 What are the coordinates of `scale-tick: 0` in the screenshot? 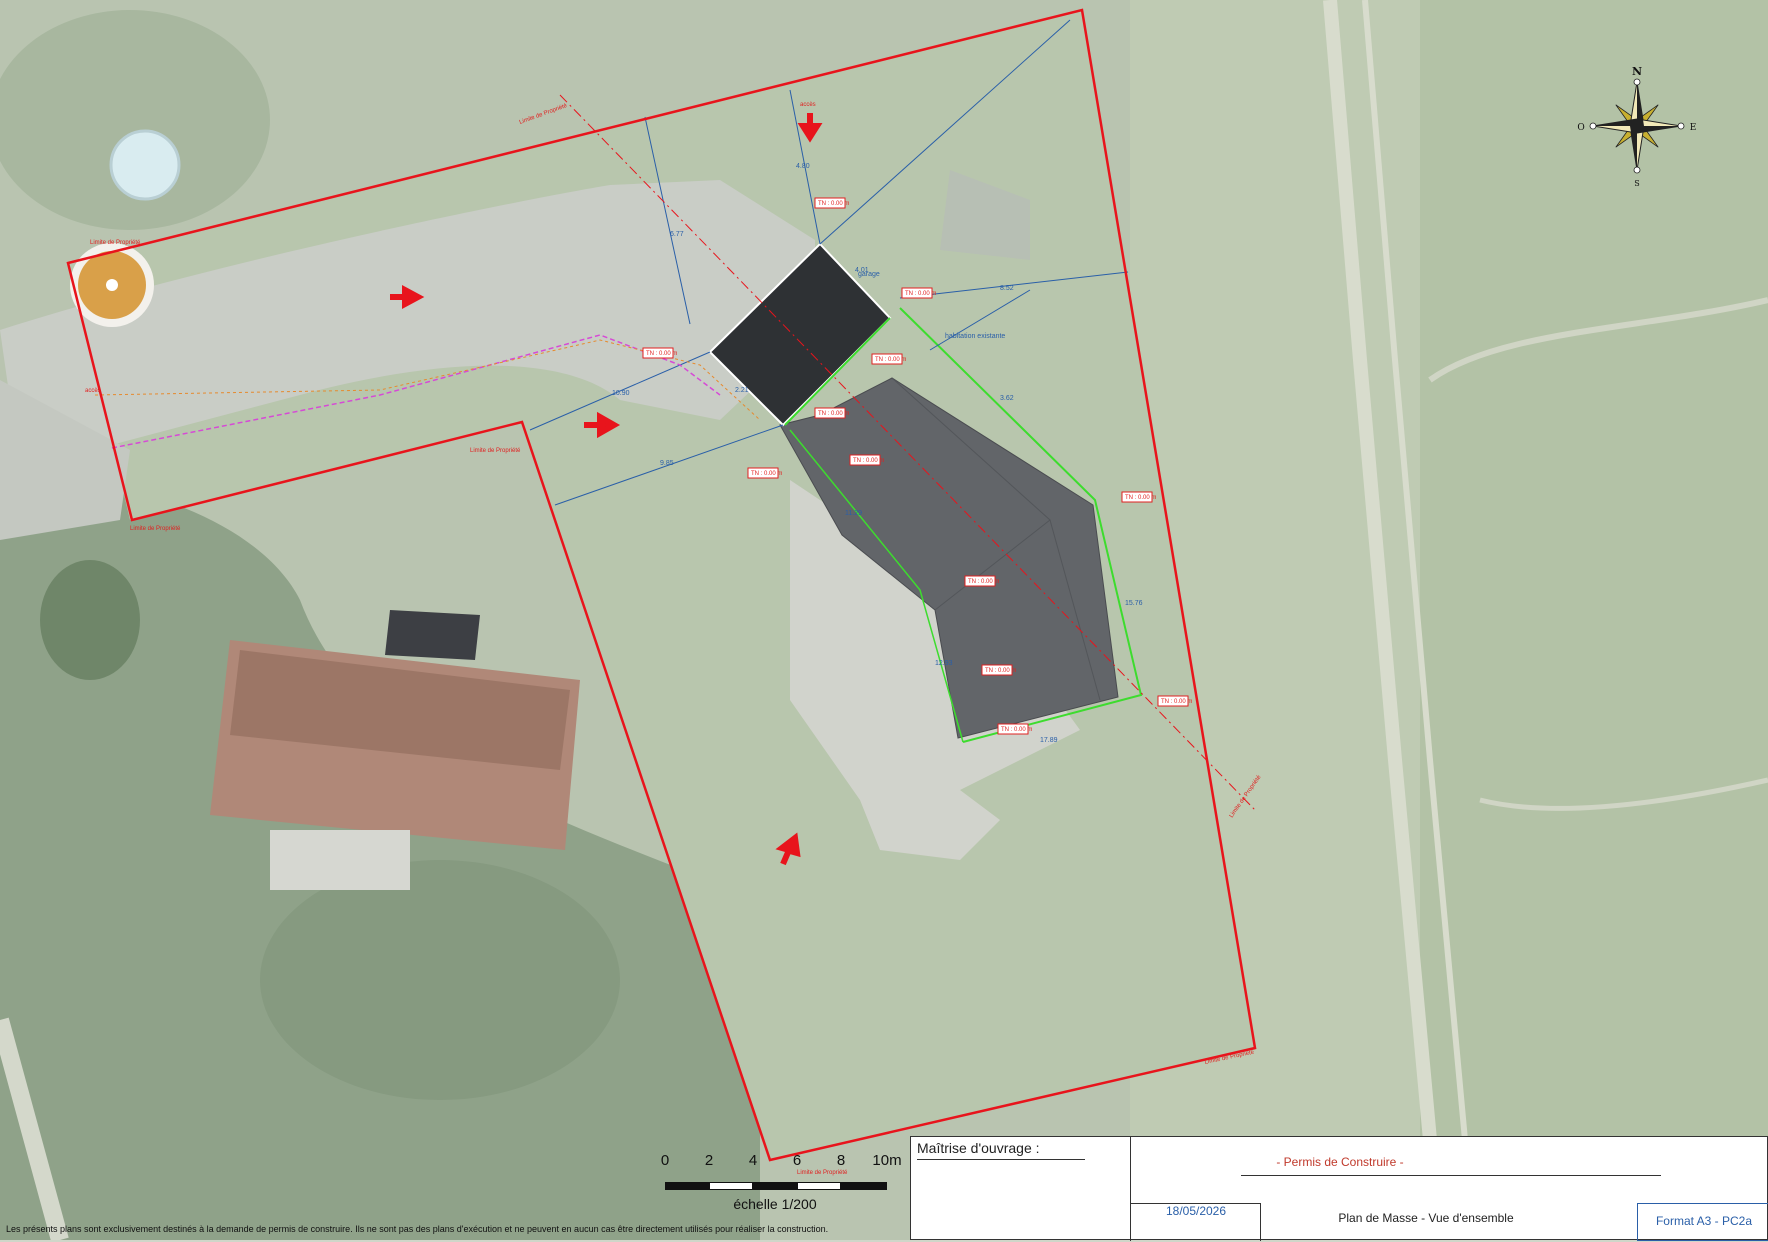 It's located at (665, 1160).